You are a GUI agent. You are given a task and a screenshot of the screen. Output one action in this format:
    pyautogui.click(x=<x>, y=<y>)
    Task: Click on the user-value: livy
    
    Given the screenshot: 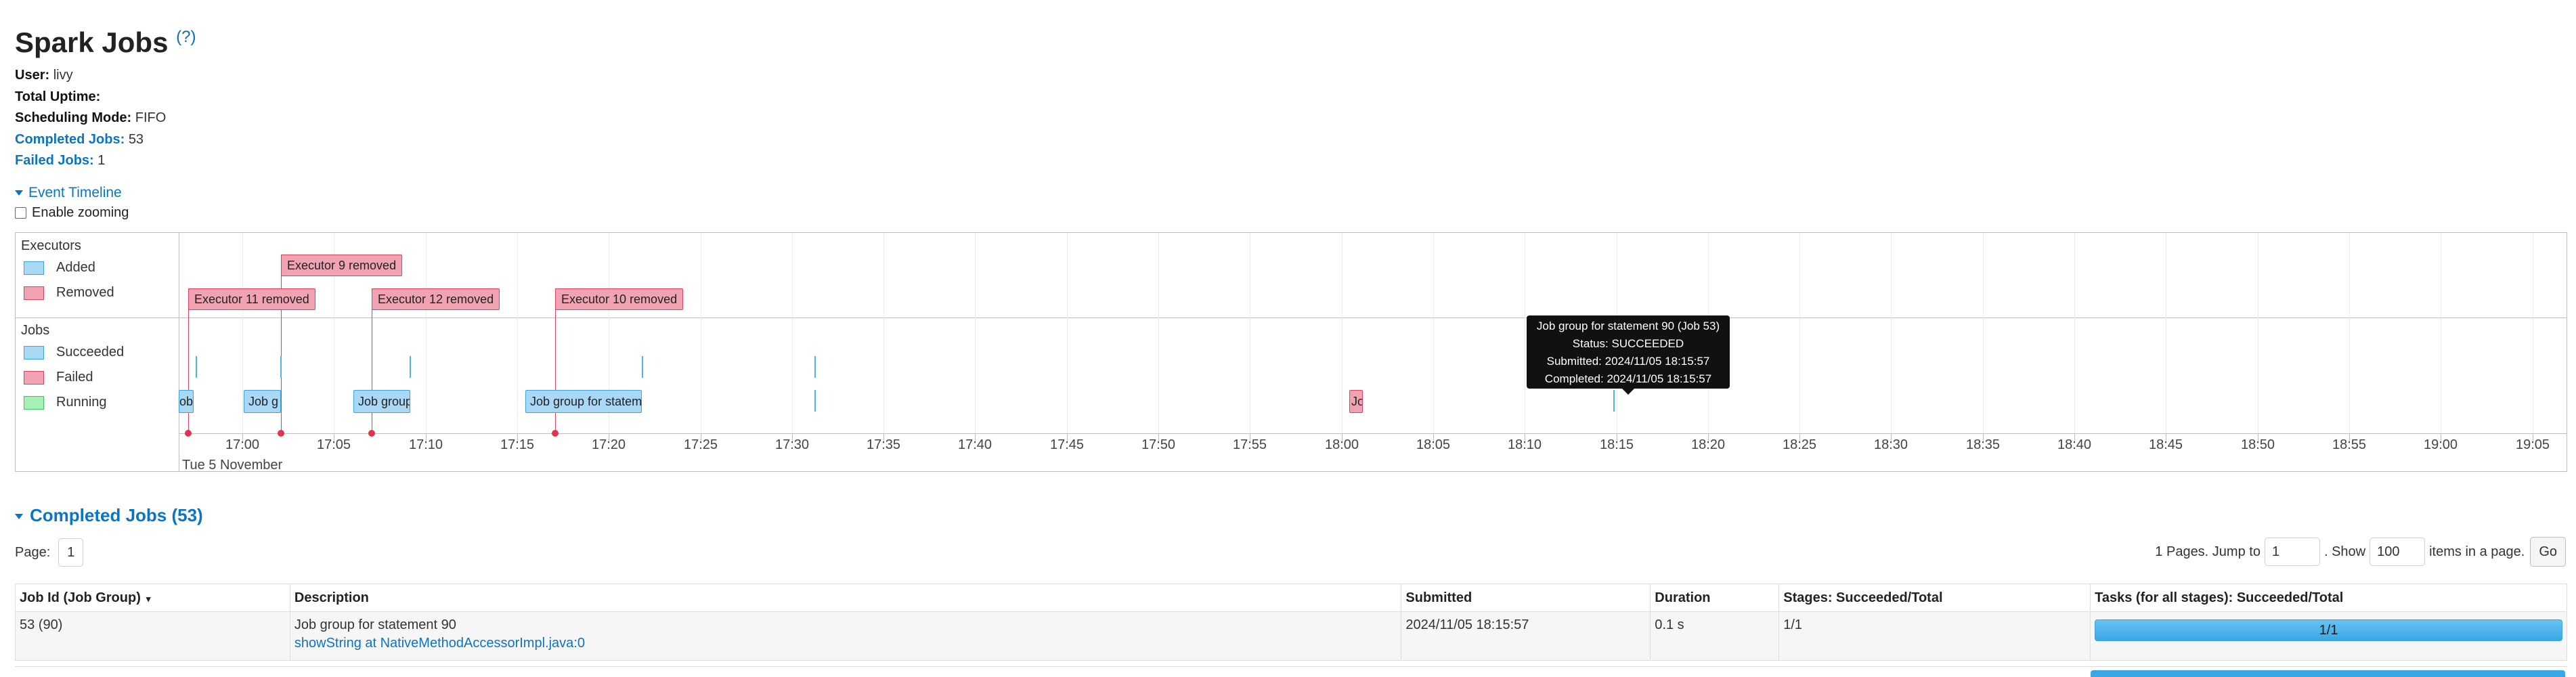 What is the action you would take?
    pyautogui.click(x=63, y=76)
    